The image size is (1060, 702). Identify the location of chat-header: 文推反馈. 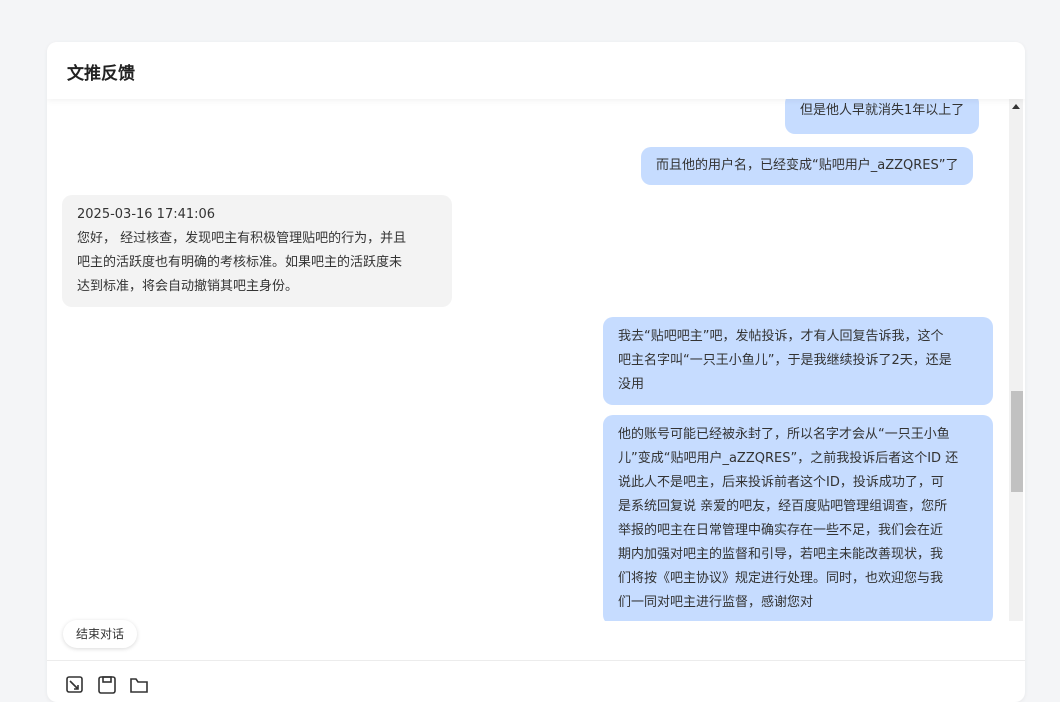
(536, 70).